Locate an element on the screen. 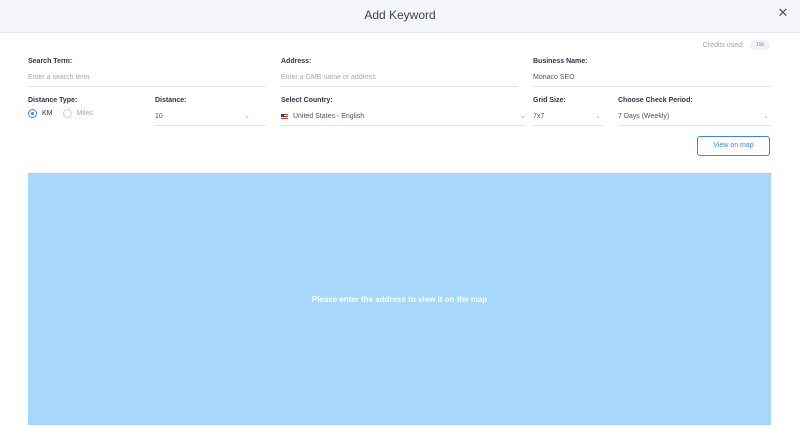 The height and width of the screenshot is (430, 800). check-period-value: 7 Days (Weekly) is located at coordinates (644, 116).